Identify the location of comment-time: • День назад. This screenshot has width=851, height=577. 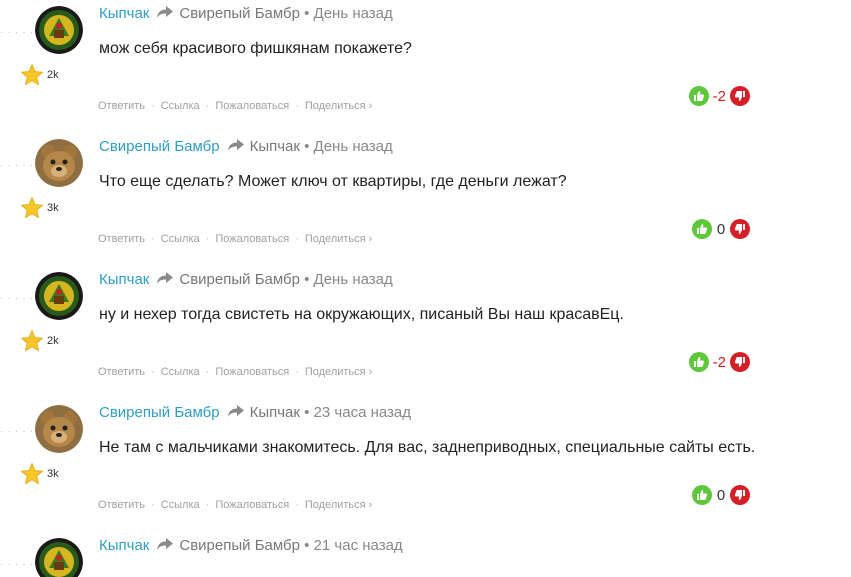
(348, 279).